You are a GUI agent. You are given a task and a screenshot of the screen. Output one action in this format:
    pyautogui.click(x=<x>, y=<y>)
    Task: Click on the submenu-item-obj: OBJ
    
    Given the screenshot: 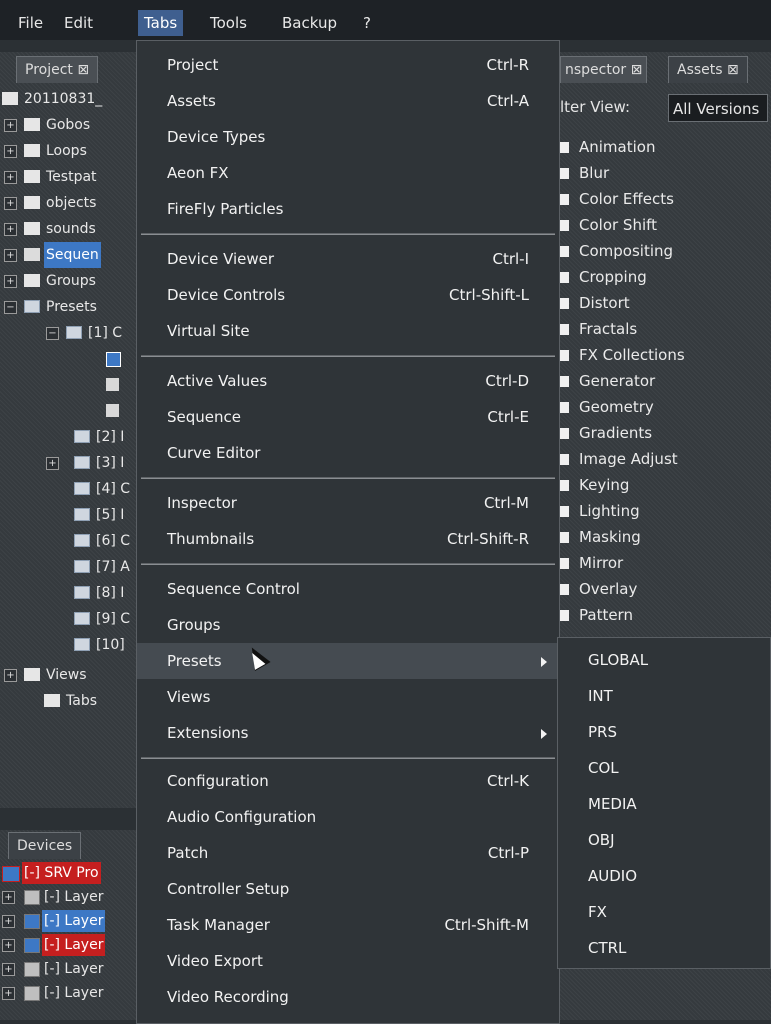 What is the action you would take?
    pyautogui.click(x=664, y=840)
    